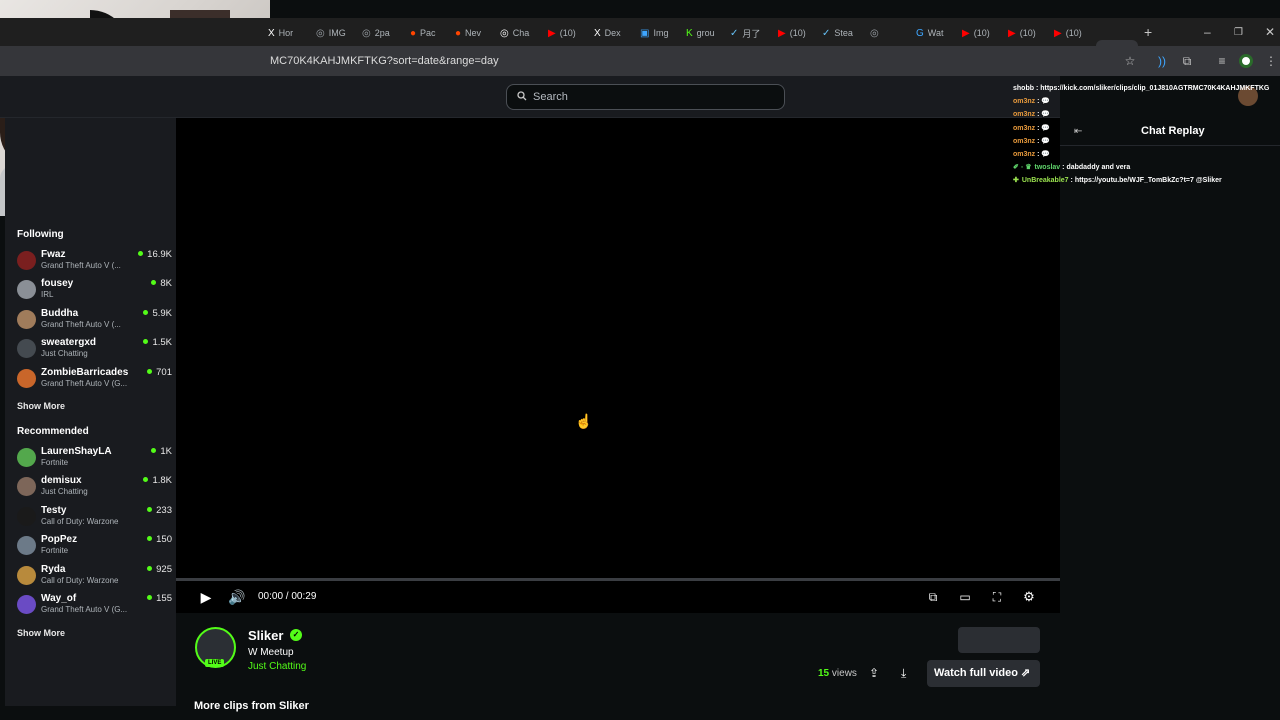  Describe the element at coordinates (597, 33) in the screenshot. I see `tab-favicon-icon: X` at that location.